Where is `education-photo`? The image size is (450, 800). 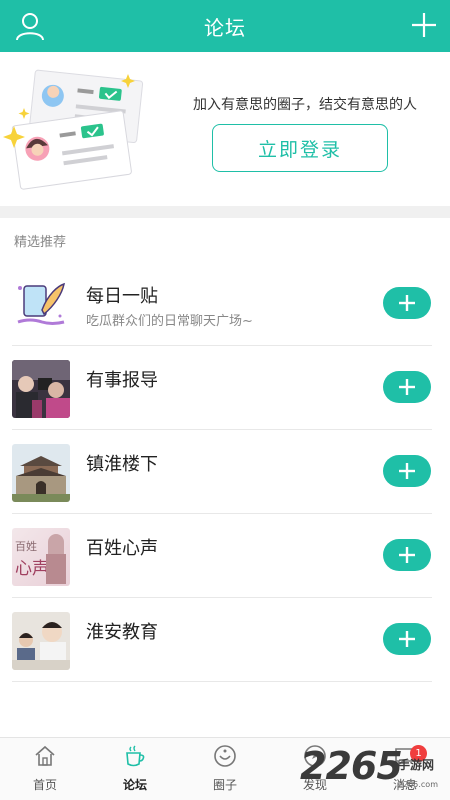
education-photo is located at coordinates (41, 641).